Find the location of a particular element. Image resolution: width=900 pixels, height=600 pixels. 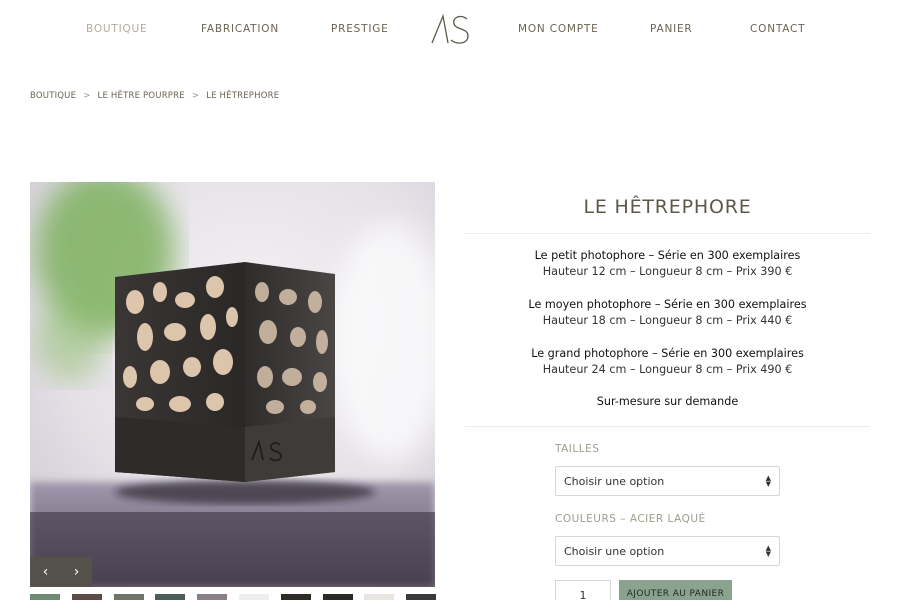

product-title: LE HÊTREPHORE is located at coordinates (667, 207).